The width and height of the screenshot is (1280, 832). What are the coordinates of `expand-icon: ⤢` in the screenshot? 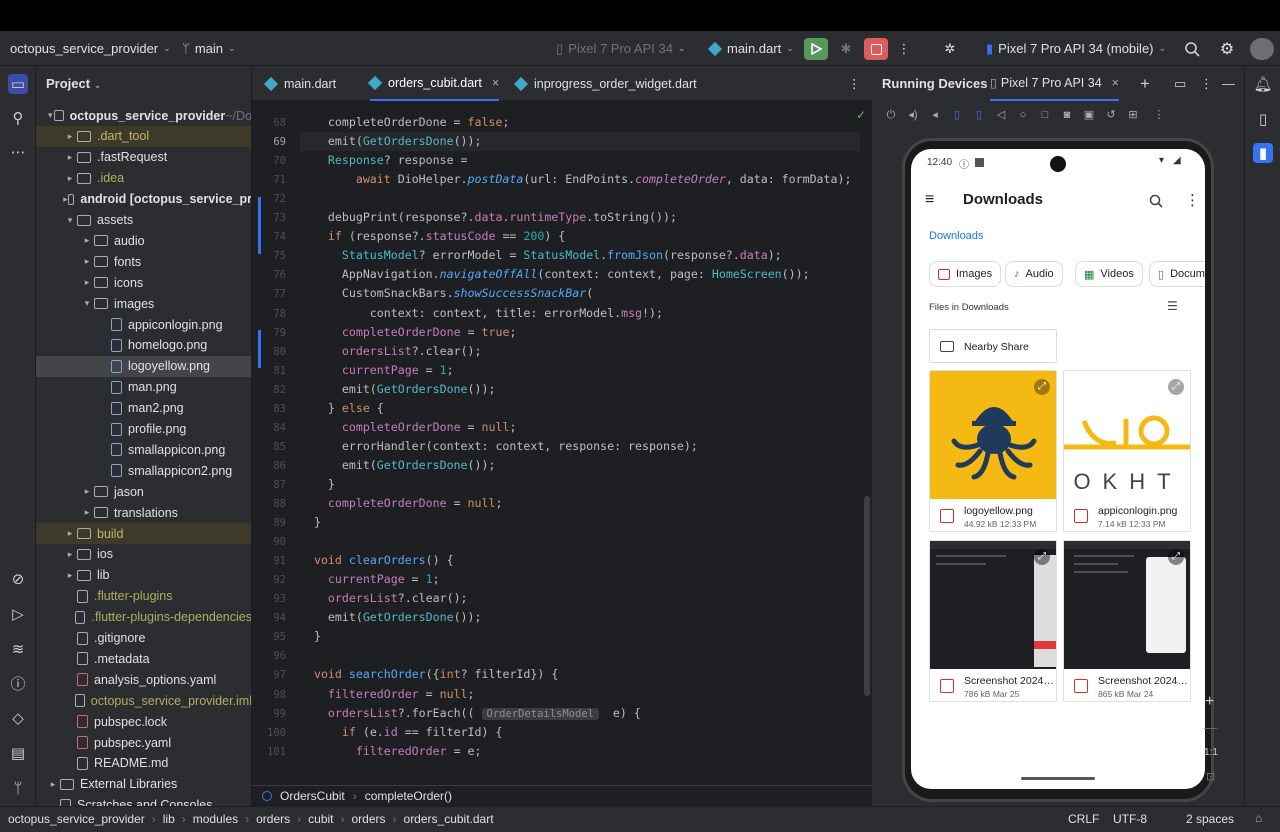 It's located at (1042, 557).